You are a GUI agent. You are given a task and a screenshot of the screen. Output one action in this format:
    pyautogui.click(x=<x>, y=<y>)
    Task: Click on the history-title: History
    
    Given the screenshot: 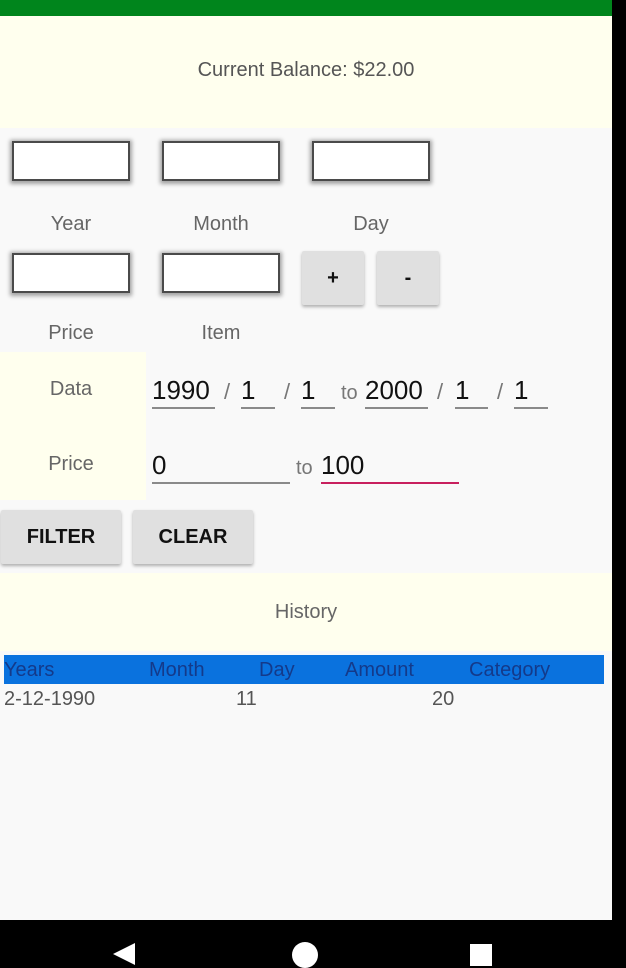 What is the action you would take?
    pyautogui.click(x=306, y=611)
    